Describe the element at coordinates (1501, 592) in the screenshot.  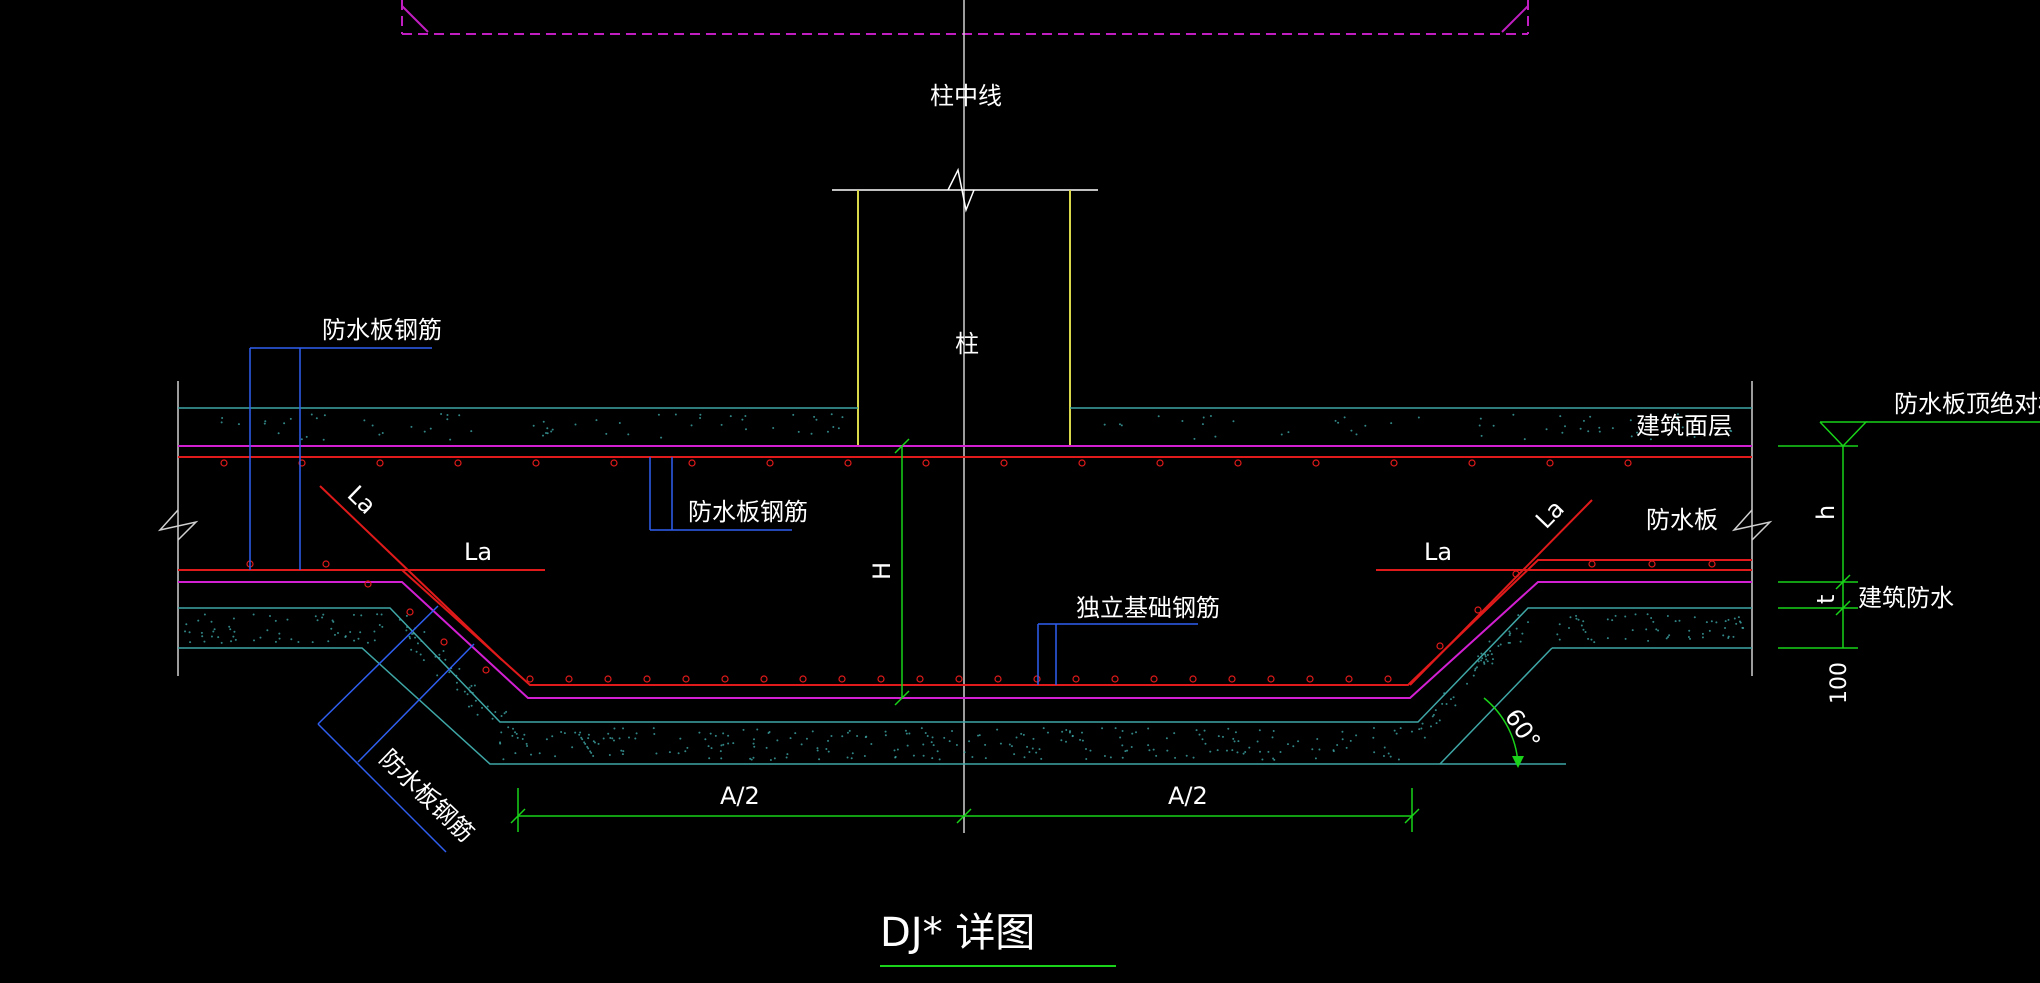
I see `la-right-slope-line` at that location.